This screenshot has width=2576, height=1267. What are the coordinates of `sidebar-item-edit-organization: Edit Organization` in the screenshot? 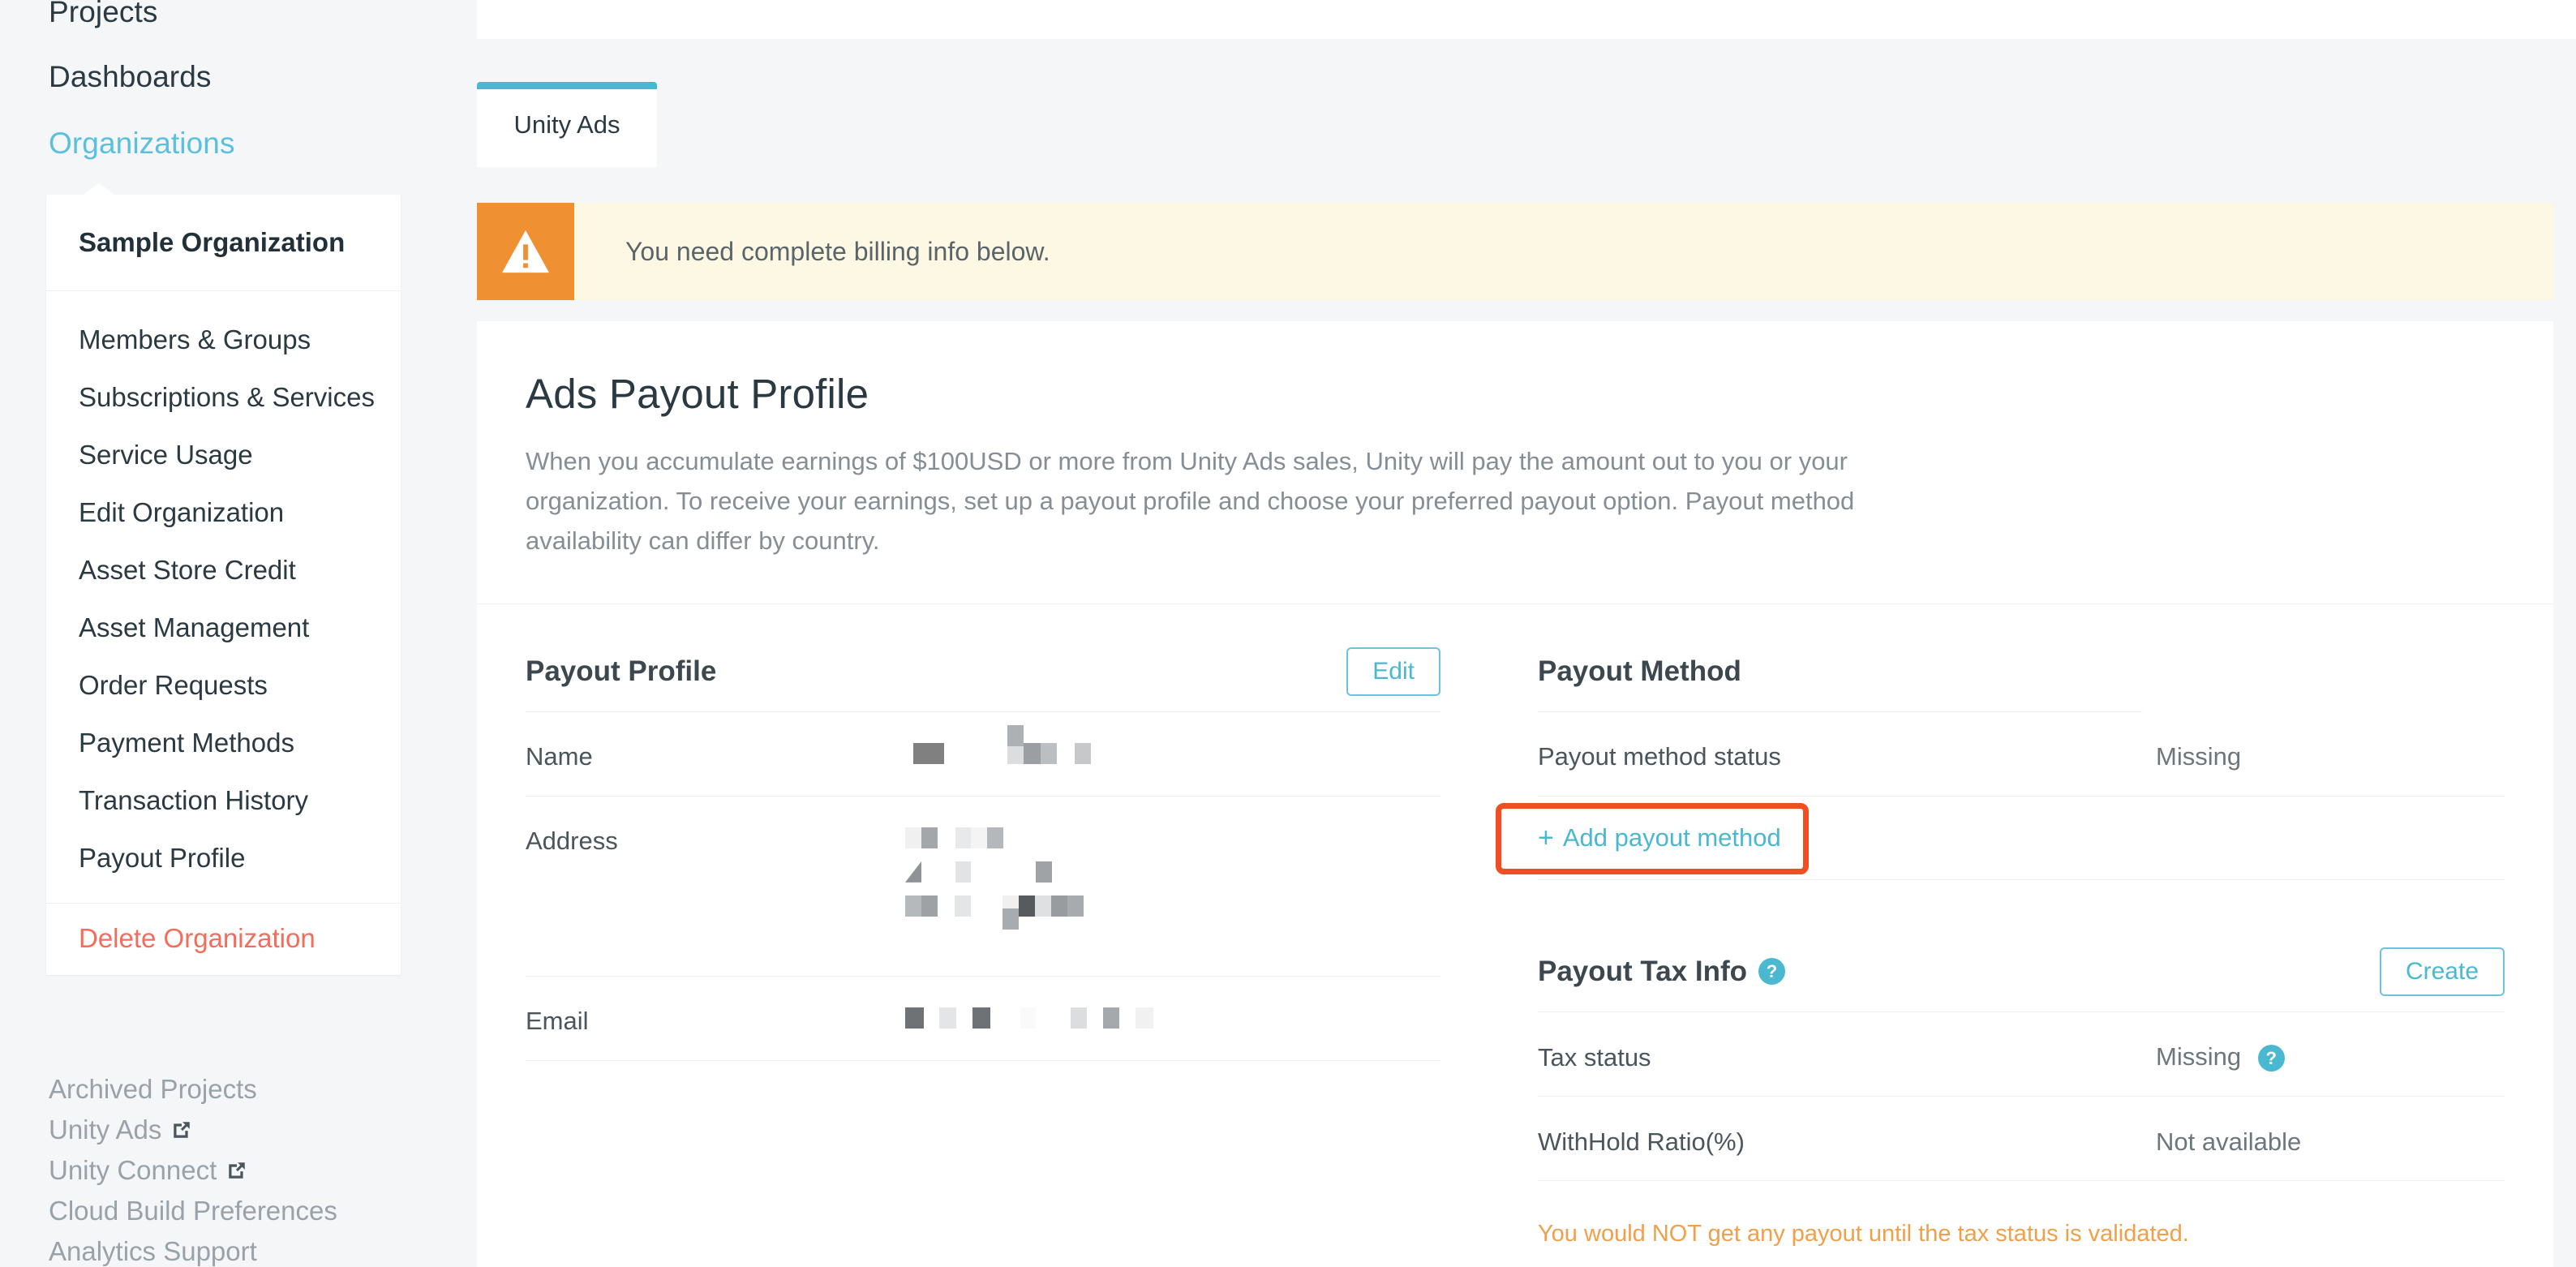 It's located at (223, 512).